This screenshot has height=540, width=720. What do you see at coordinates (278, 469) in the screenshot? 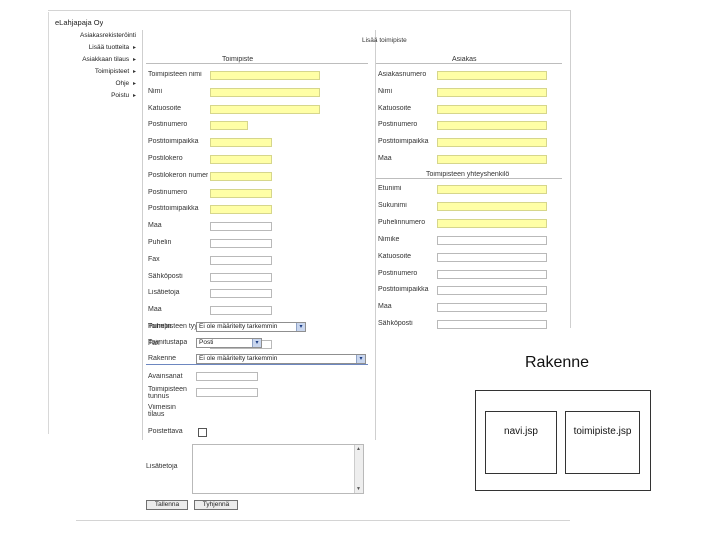
I see `notes-textarea: ▲ ▼` at bounding box center [278, 469].